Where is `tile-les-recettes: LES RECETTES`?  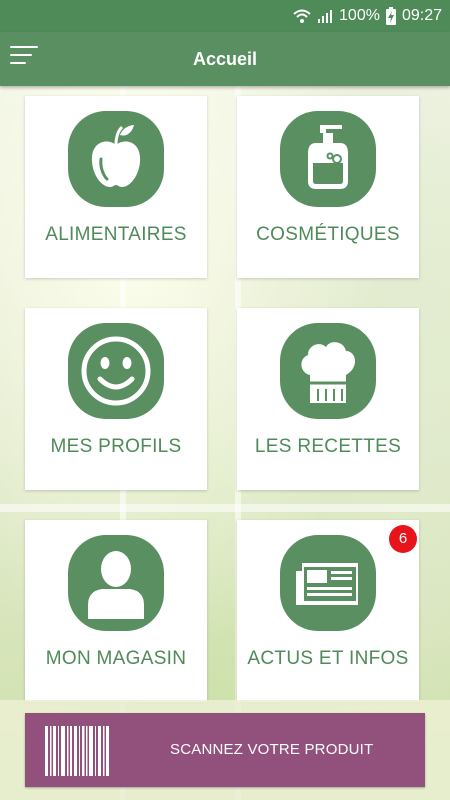
tile-les-recettes: LES RECETTES is located at coordinates (328, 399).